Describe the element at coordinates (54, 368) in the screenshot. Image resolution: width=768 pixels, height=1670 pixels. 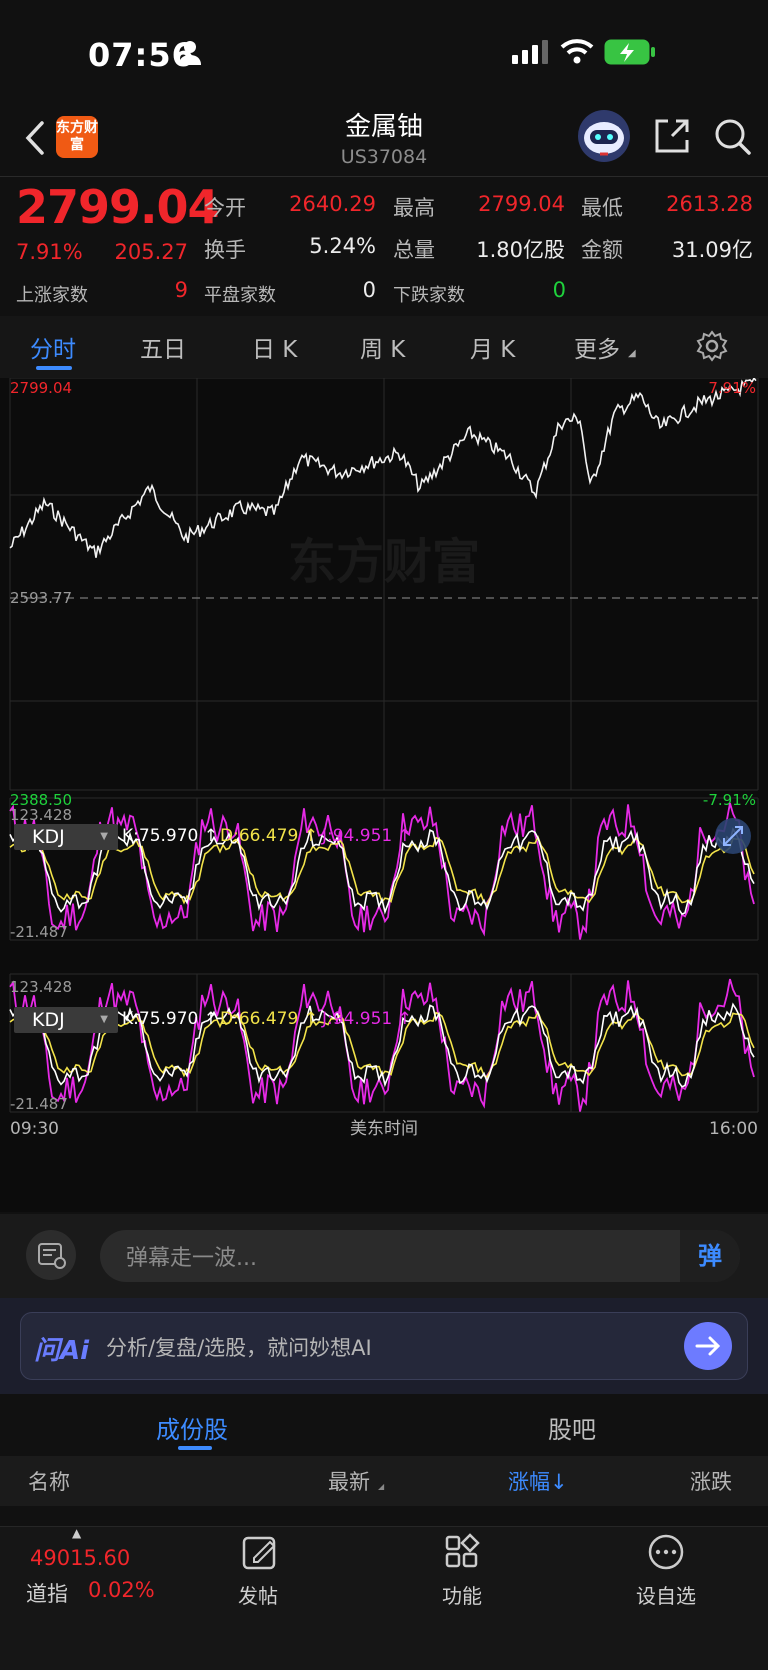
I see `tab-underline` at that location.